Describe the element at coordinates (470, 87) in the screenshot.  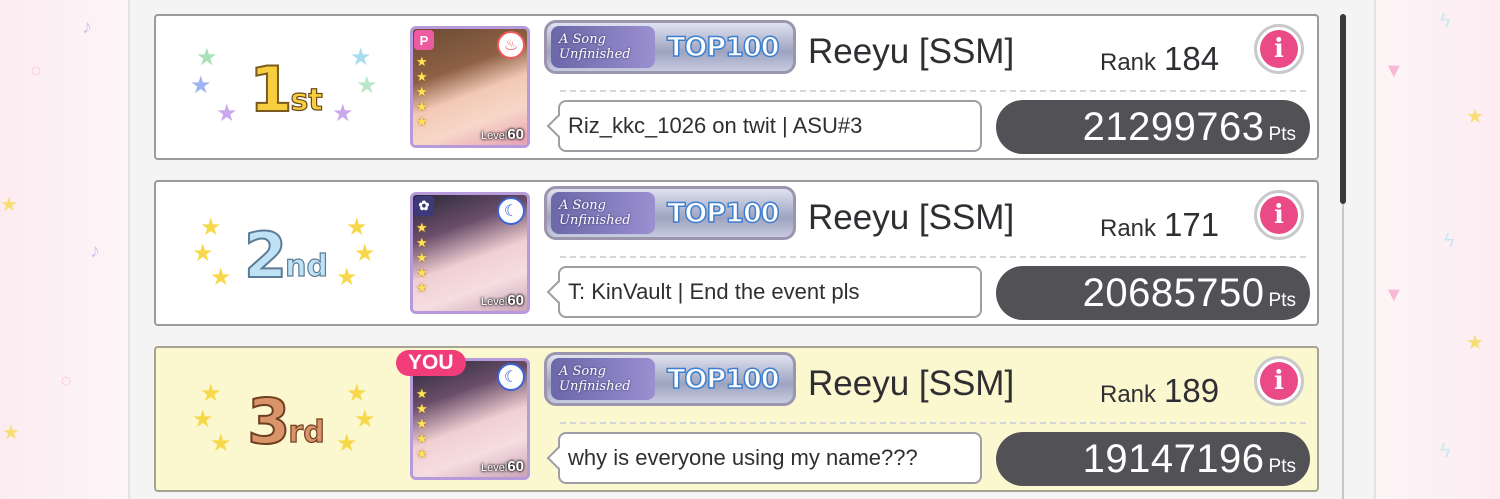
I see `member-card: P ♨ ★ ★ ★ ★ ★ Level60` at that location.